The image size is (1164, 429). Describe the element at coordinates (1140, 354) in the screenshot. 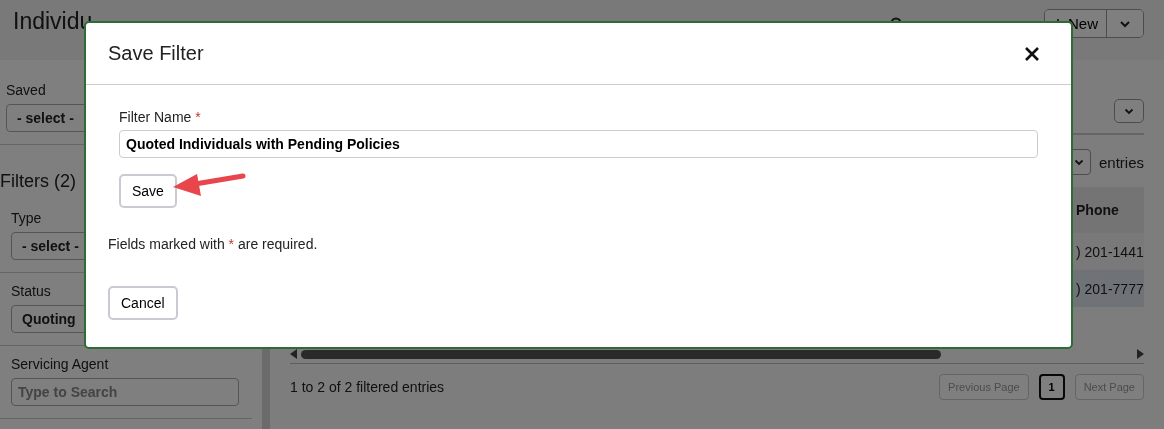

I see `scroll-right-icon` at that location.